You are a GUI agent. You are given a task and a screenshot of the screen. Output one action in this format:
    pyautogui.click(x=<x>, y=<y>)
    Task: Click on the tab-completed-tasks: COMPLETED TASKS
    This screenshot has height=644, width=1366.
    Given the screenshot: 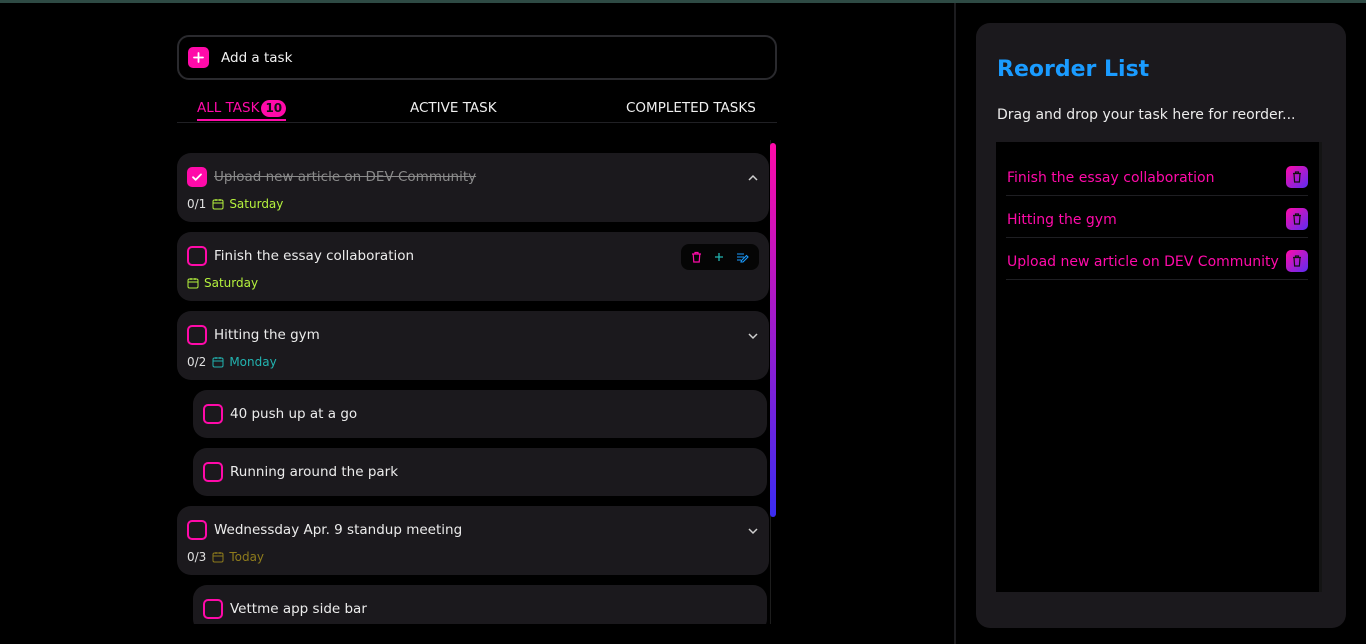 What is the action you would take?
    pyautogui.click(x=691, y=108)
    